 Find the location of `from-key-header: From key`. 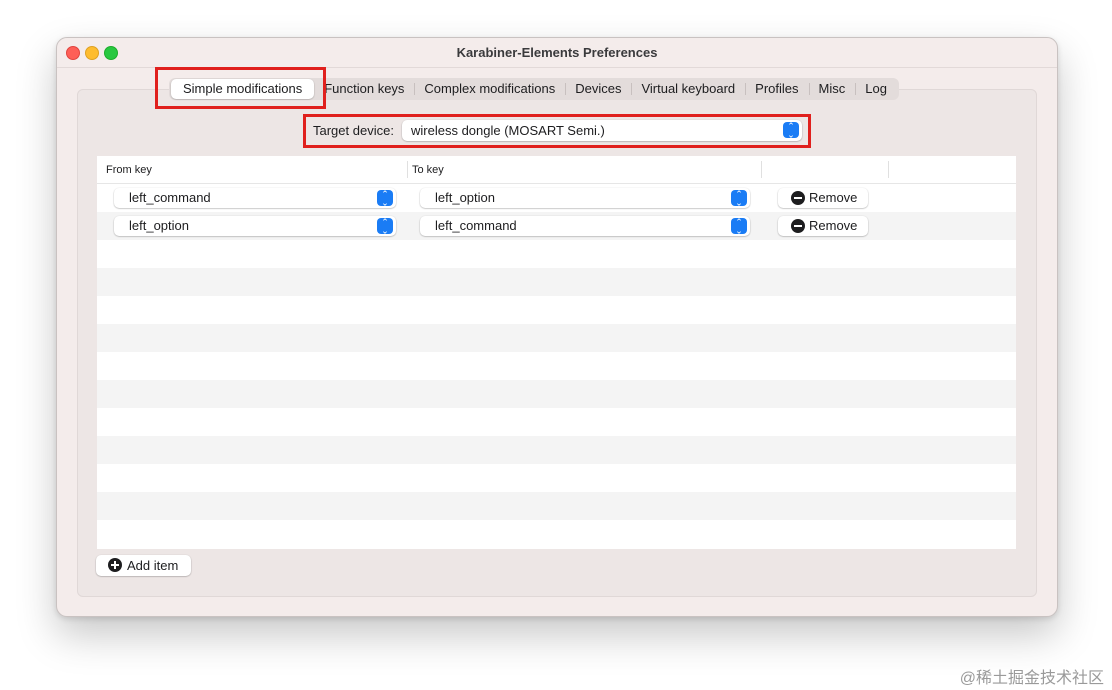

from-key-header: From key is located at coordinates (129, 170).